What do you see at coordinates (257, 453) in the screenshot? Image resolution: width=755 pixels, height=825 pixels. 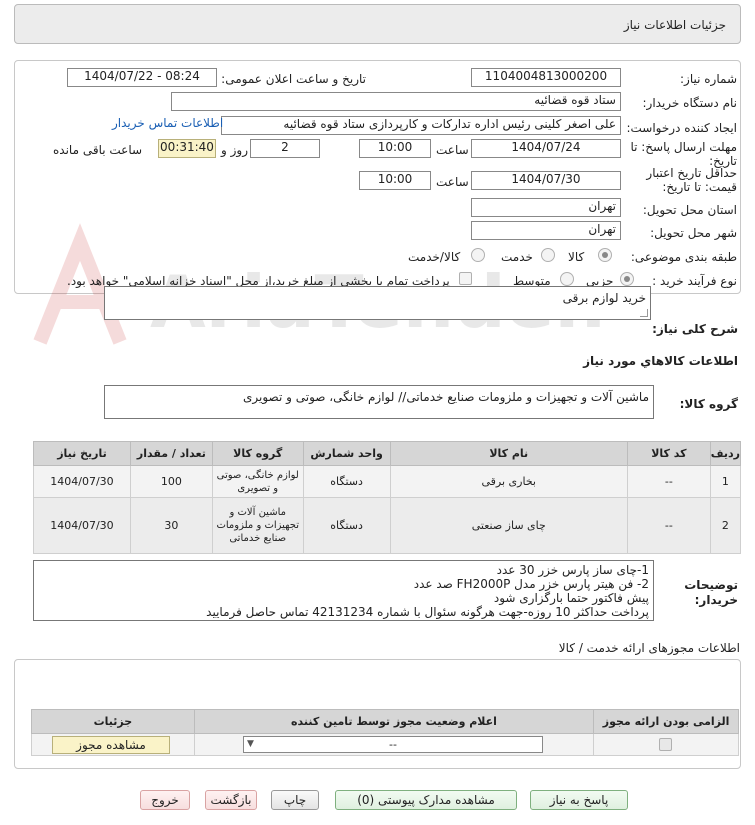 I see `col-group: گروه کالا` at bounding box center [257, 453].